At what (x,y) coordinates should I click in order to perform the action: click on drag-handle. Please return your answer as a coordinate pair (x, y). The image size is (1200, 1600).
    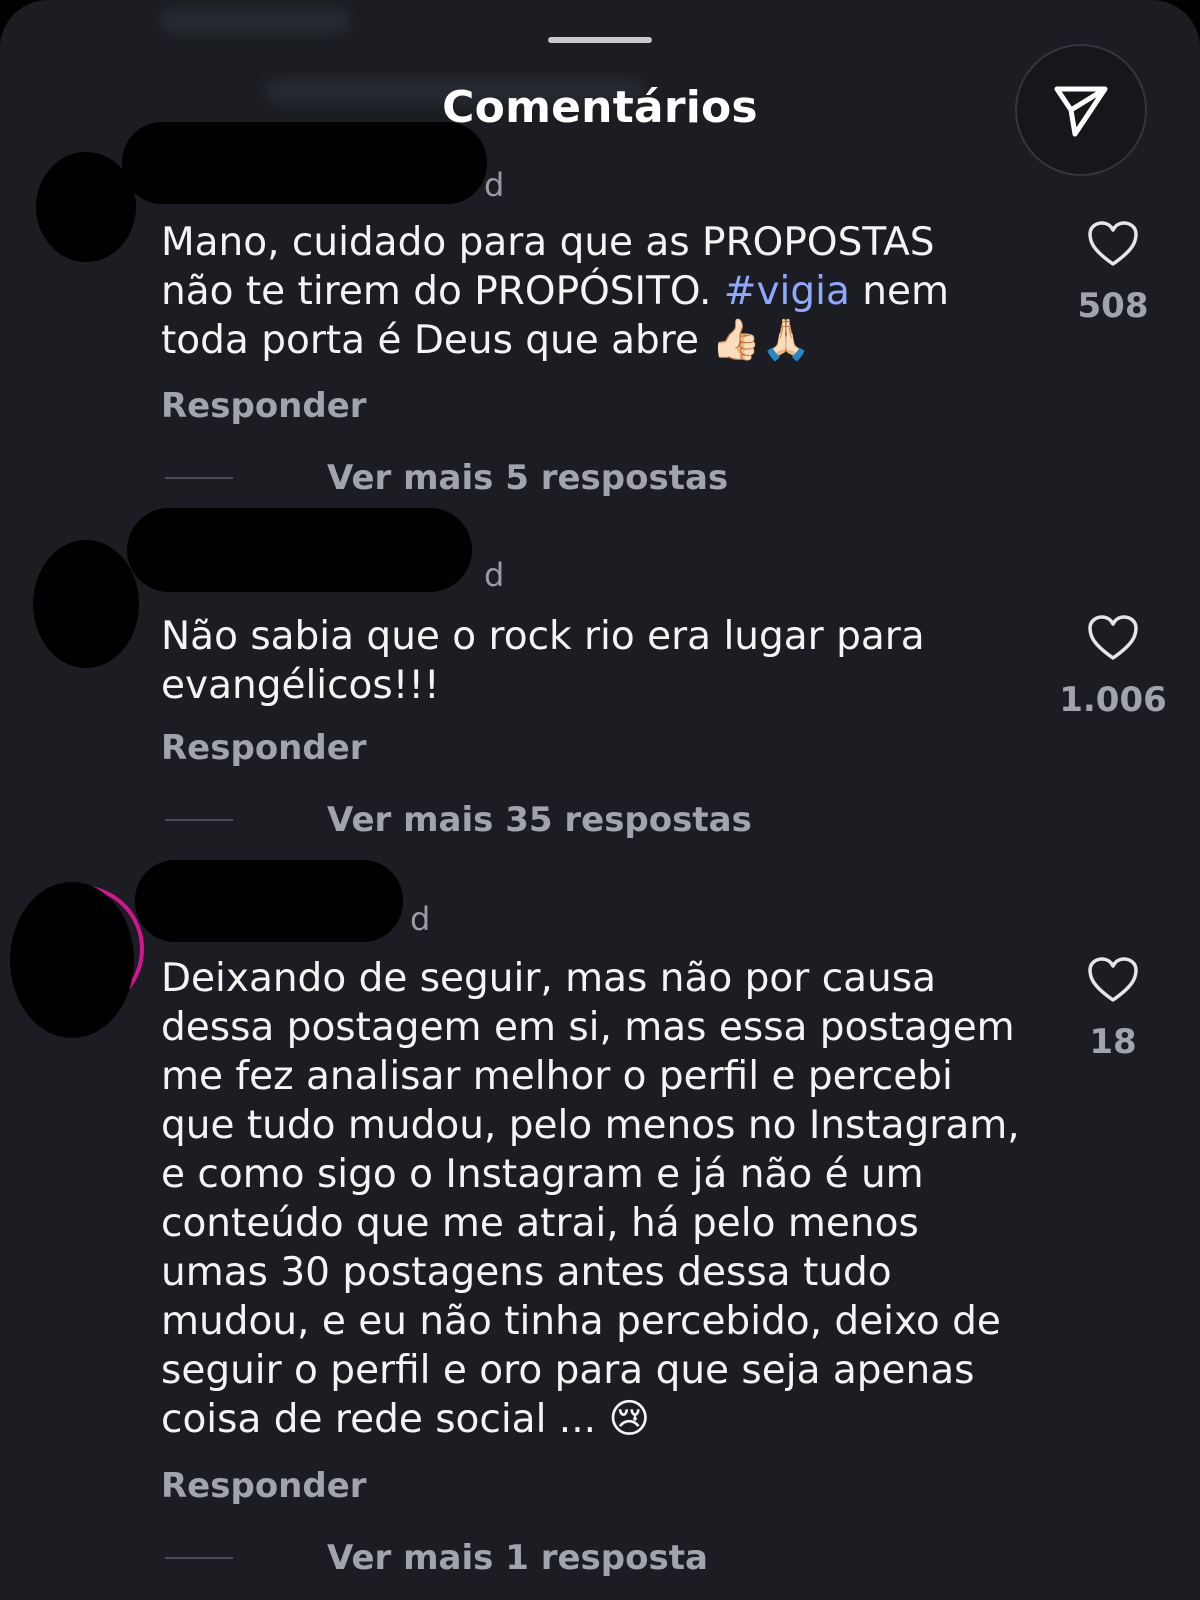
    Looking at the image, I should click on (600, 40).